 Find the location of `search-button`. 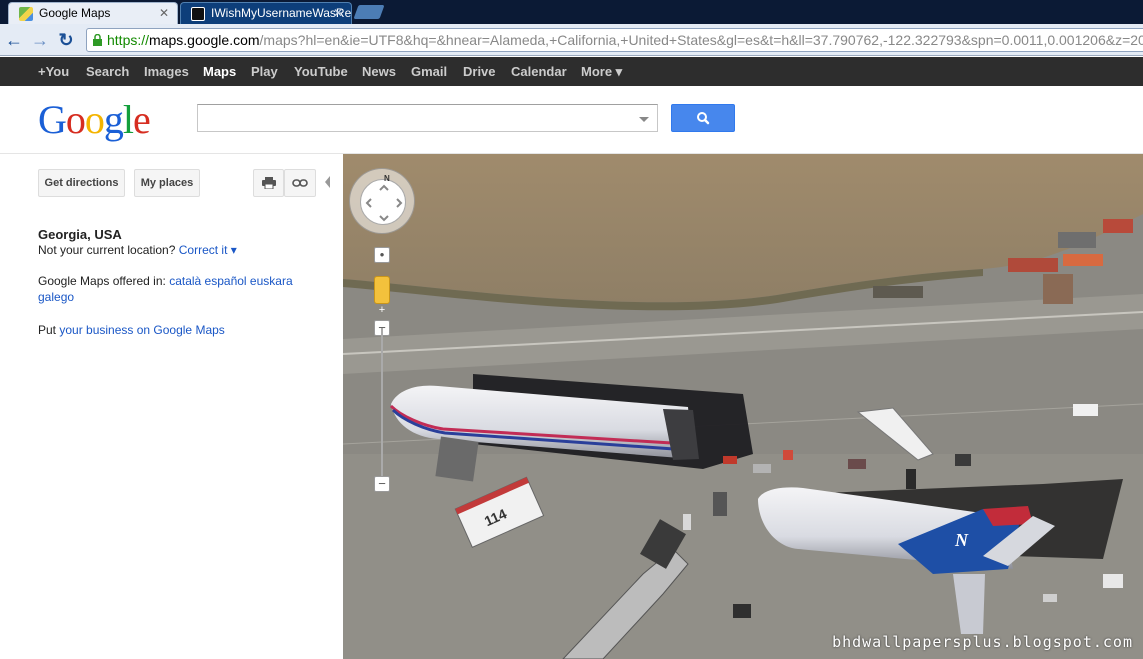

search-button is located at coordinates (703, 118).